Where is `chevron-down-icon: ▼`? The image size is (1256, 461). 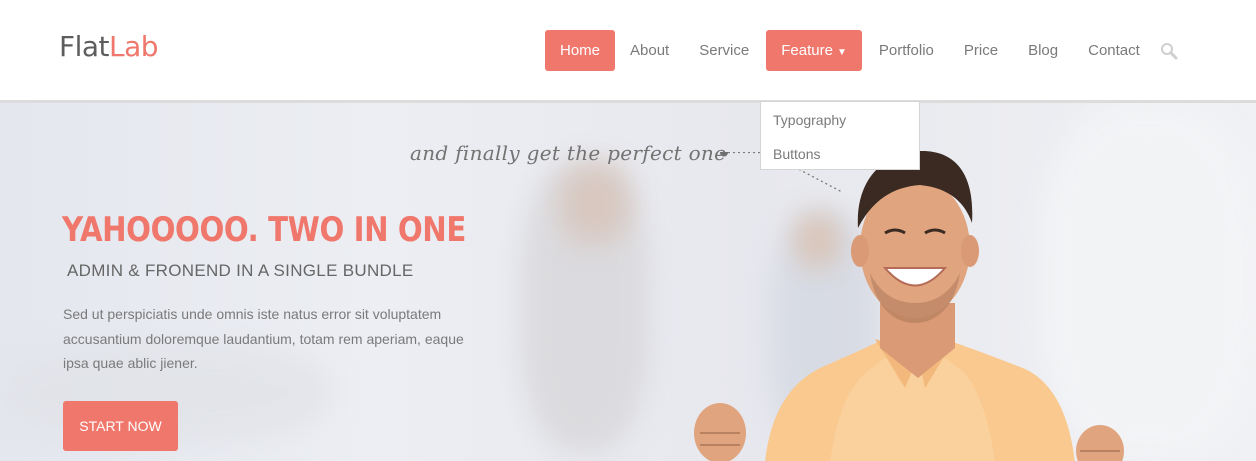 chevron-down-icon: ▼ is located at coordinates (841, 52).